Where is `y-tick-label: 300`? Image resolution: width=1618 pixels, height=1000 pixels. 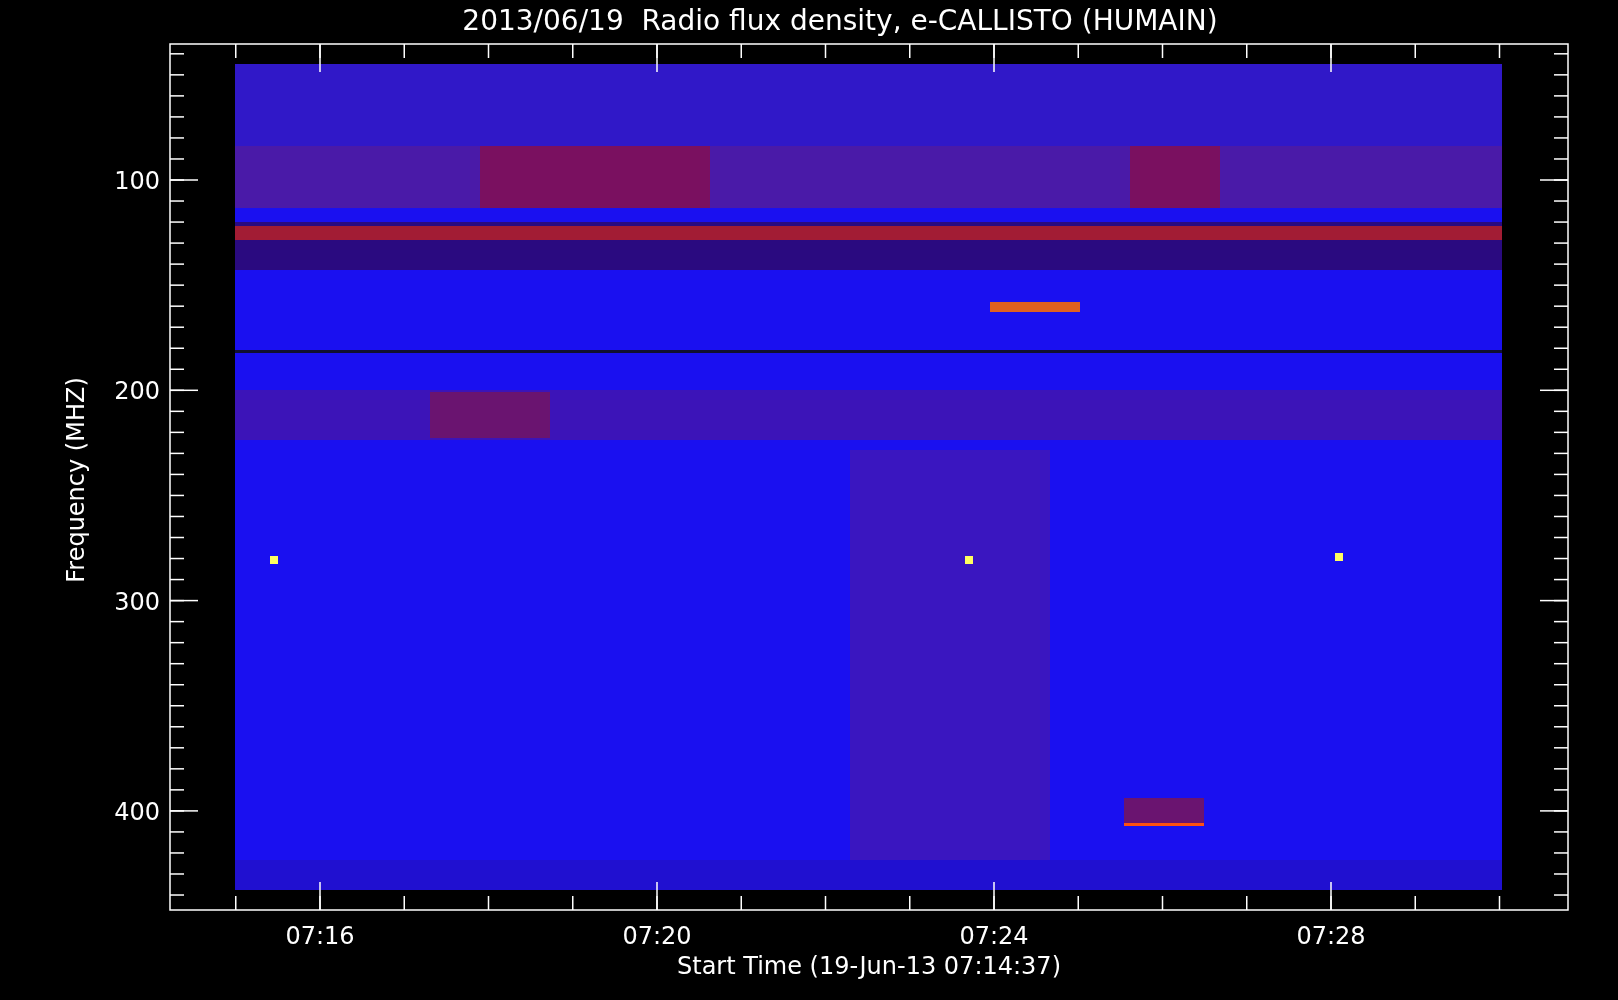 y-tick-label: 300 is located at coordinates (137, 601).